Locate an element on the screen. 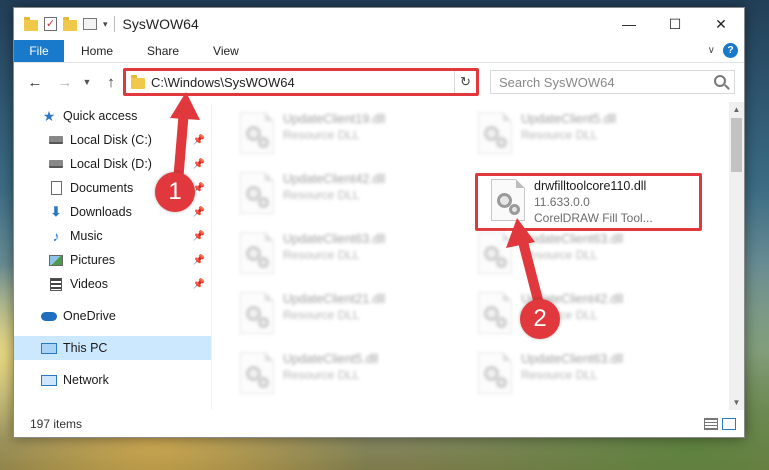 The image size is (769, 470). sidebar-item-label: Local Disk (C:) is located at coordinates (111, 140).